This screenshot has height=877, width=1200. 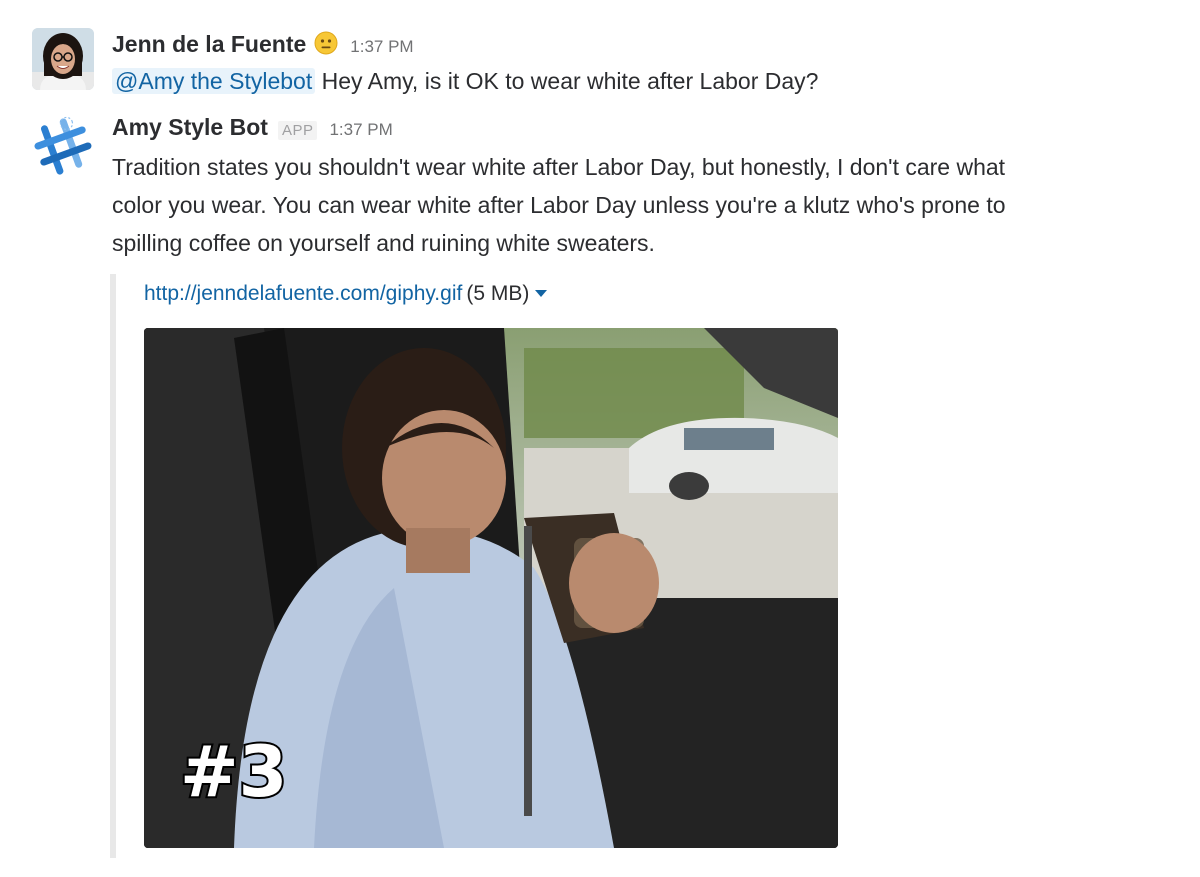 What do you see at coordinates (498, 293) in the screenshot?
I see `attachment-size: (5 MB)` at bounding box center [498, 293].